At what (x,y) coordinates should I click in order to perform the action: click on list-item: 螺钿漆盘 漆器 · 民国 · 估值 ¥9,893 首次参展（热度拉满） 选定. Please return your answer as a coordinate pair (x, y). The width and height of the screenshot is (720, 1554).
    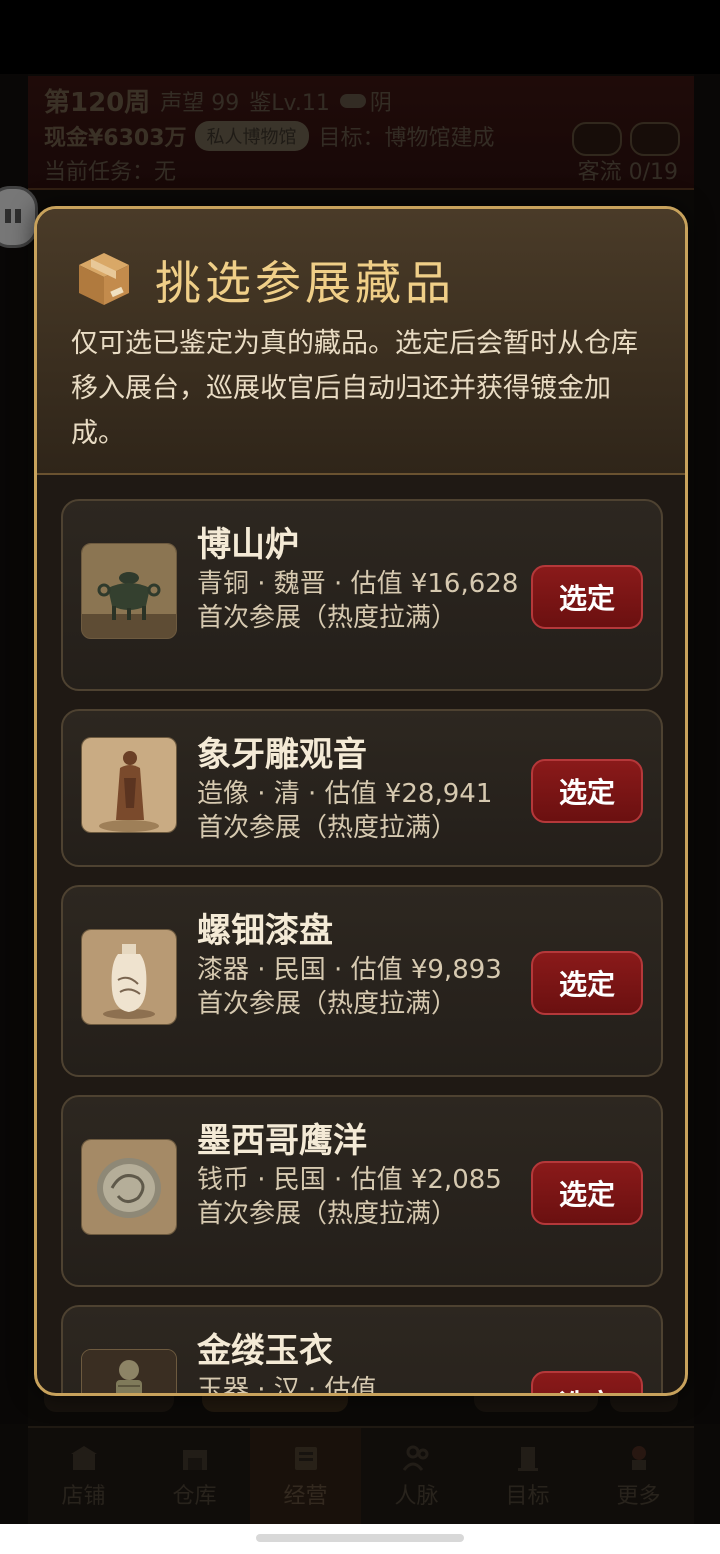
    Looking at the image, I should click on (362, 981).